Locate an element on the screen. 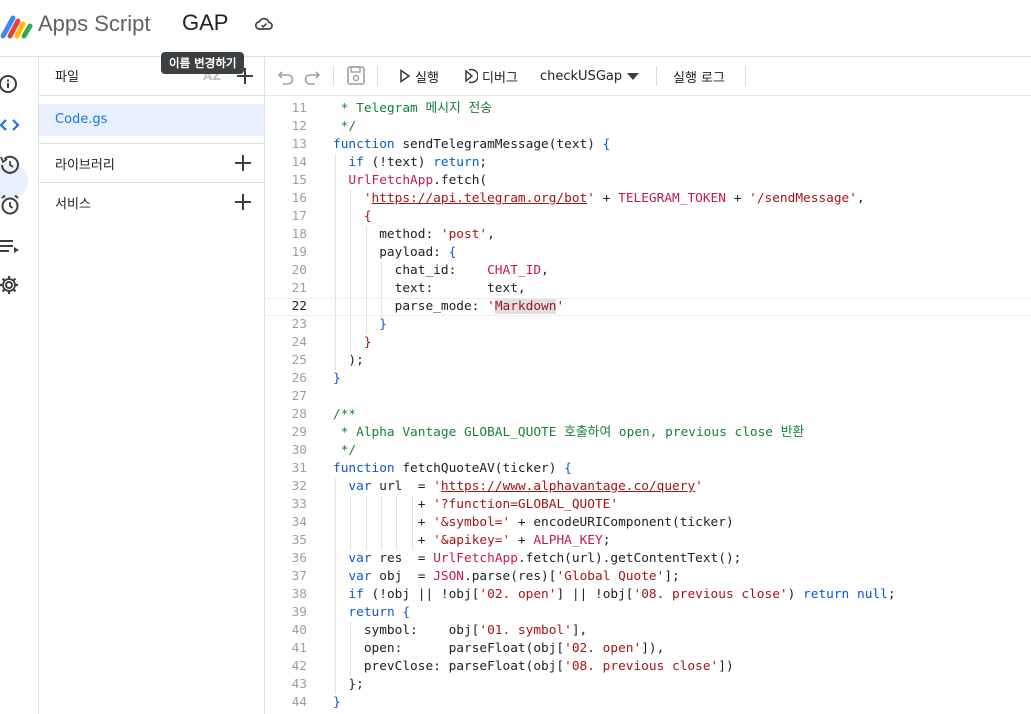 The image size is (1031, 714). debug-button: 디버그 is located at coordinates (489, 76).